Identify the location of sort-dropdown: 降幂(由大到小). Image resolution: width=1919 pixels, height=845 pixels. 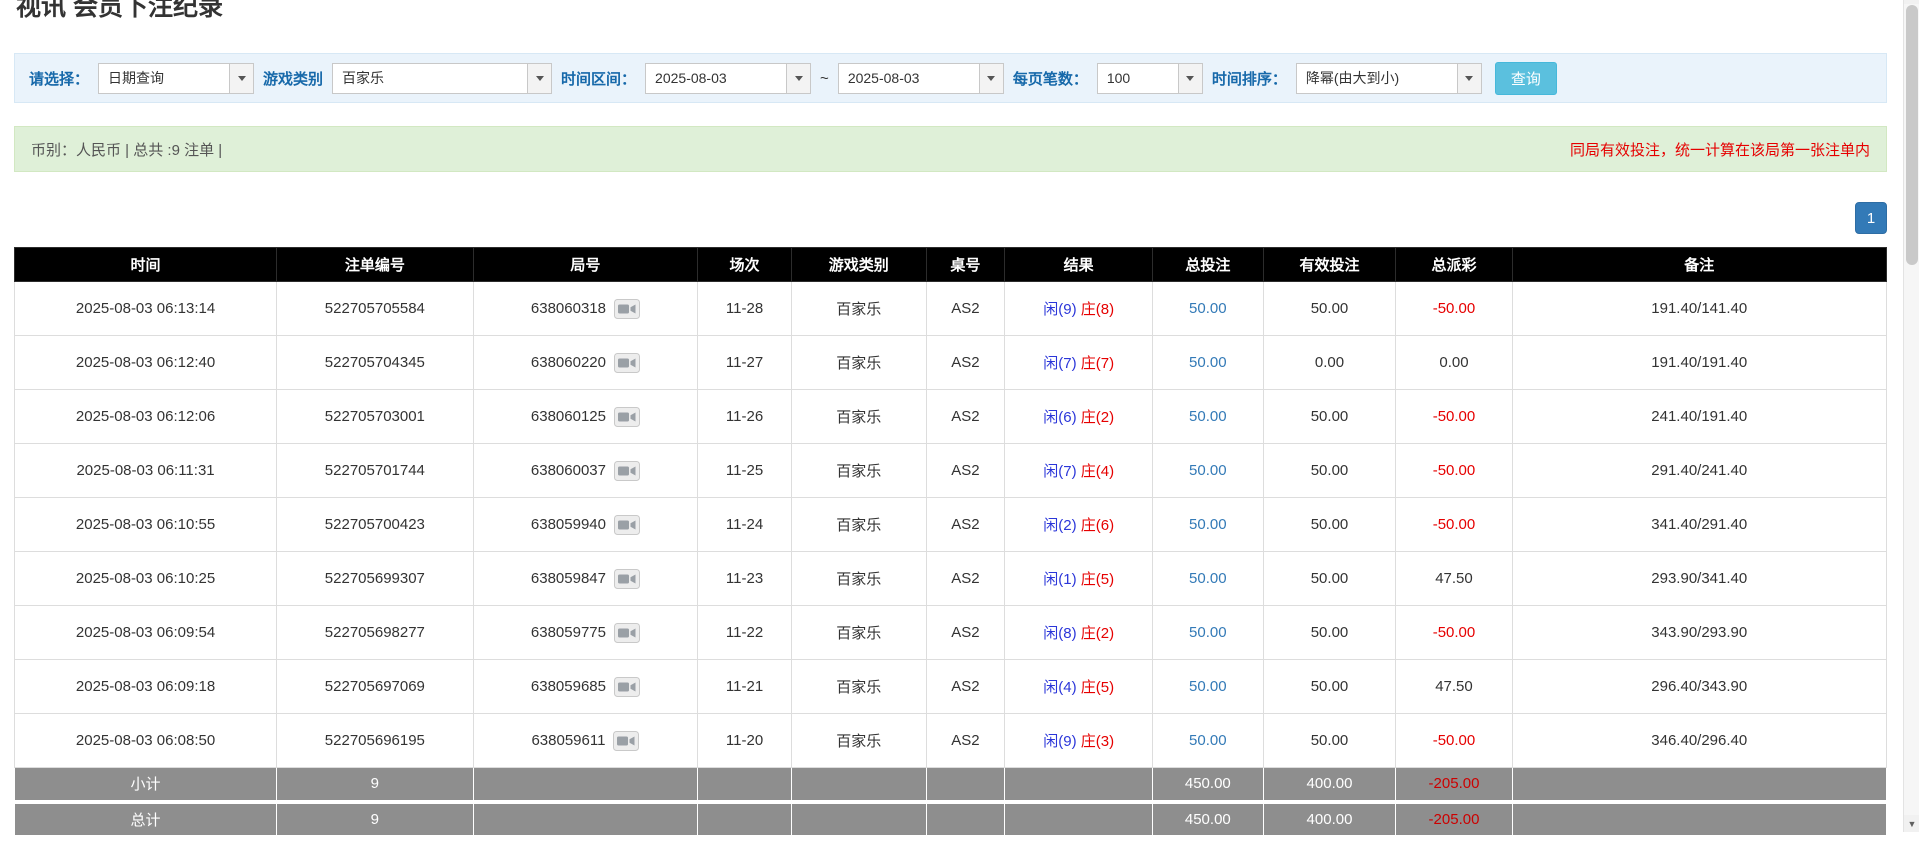
(1388, 78).